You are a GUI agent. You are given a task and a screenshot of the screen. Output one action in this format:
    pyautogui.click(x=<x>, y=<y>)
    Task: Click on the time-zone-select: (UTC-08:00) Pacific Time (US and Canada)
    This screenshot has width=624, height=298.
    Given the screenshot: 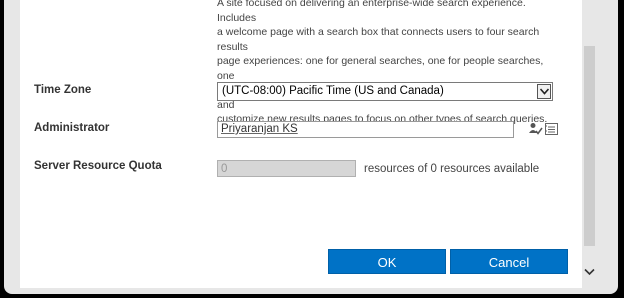 What is the action you would take?
    pyautogui.click(x=385, y=91)
    